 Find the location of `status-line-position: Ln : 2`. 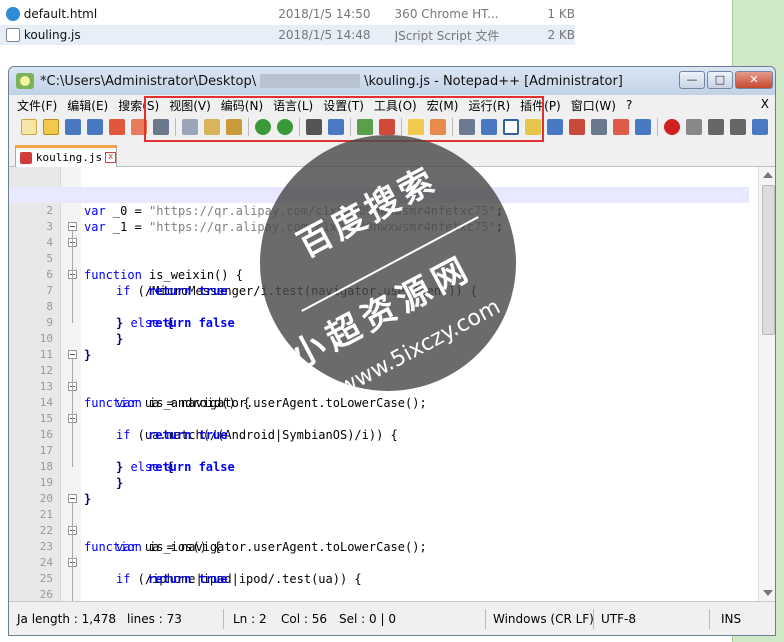

status-line-position: Ln : 2 is located at coordinates (250, 619).